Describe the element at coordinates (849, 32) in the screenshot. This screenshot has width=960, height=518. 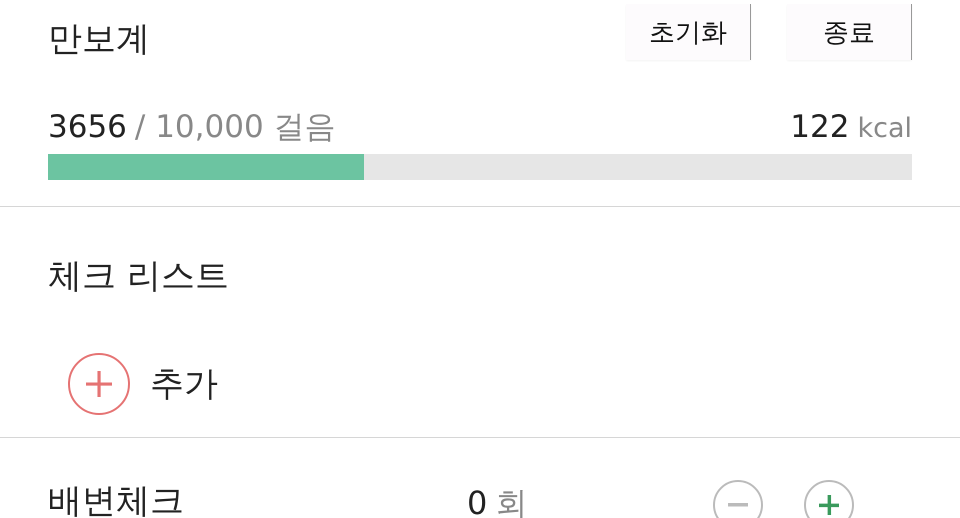
I see `quit-button: 종료` at that location.